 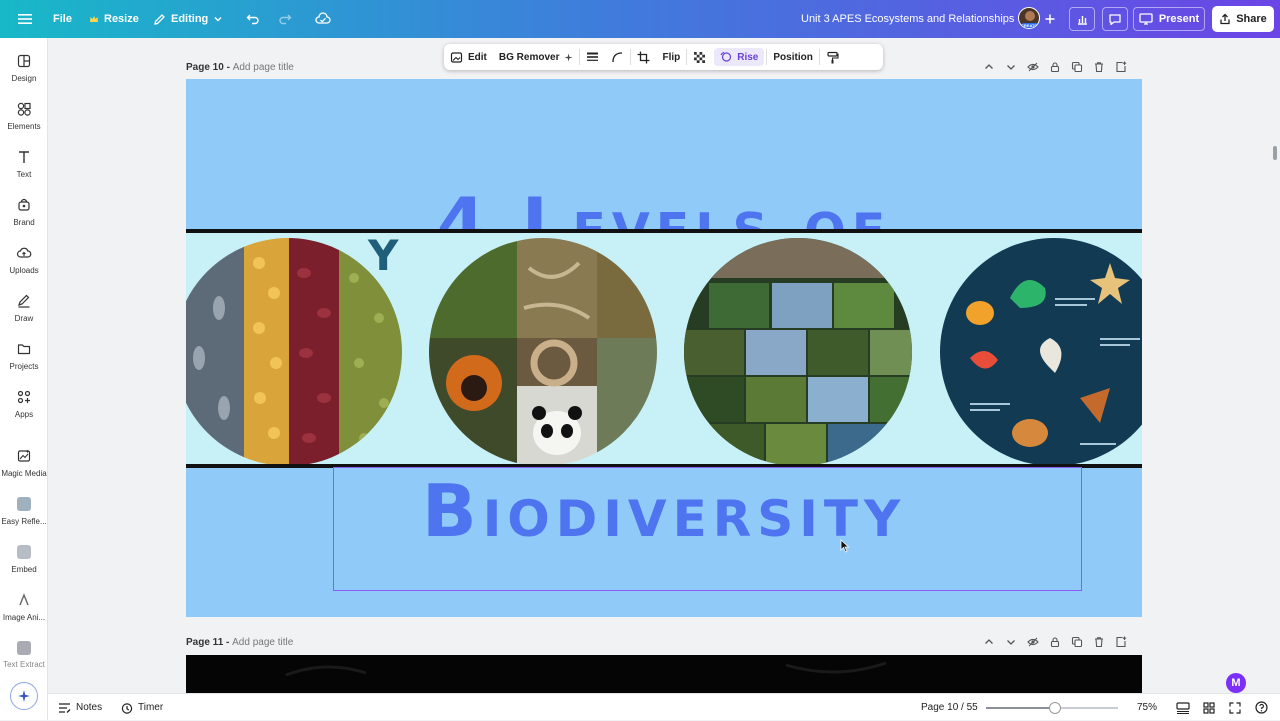 I want to click on species-diversity-image, so click(x=543, y=352).